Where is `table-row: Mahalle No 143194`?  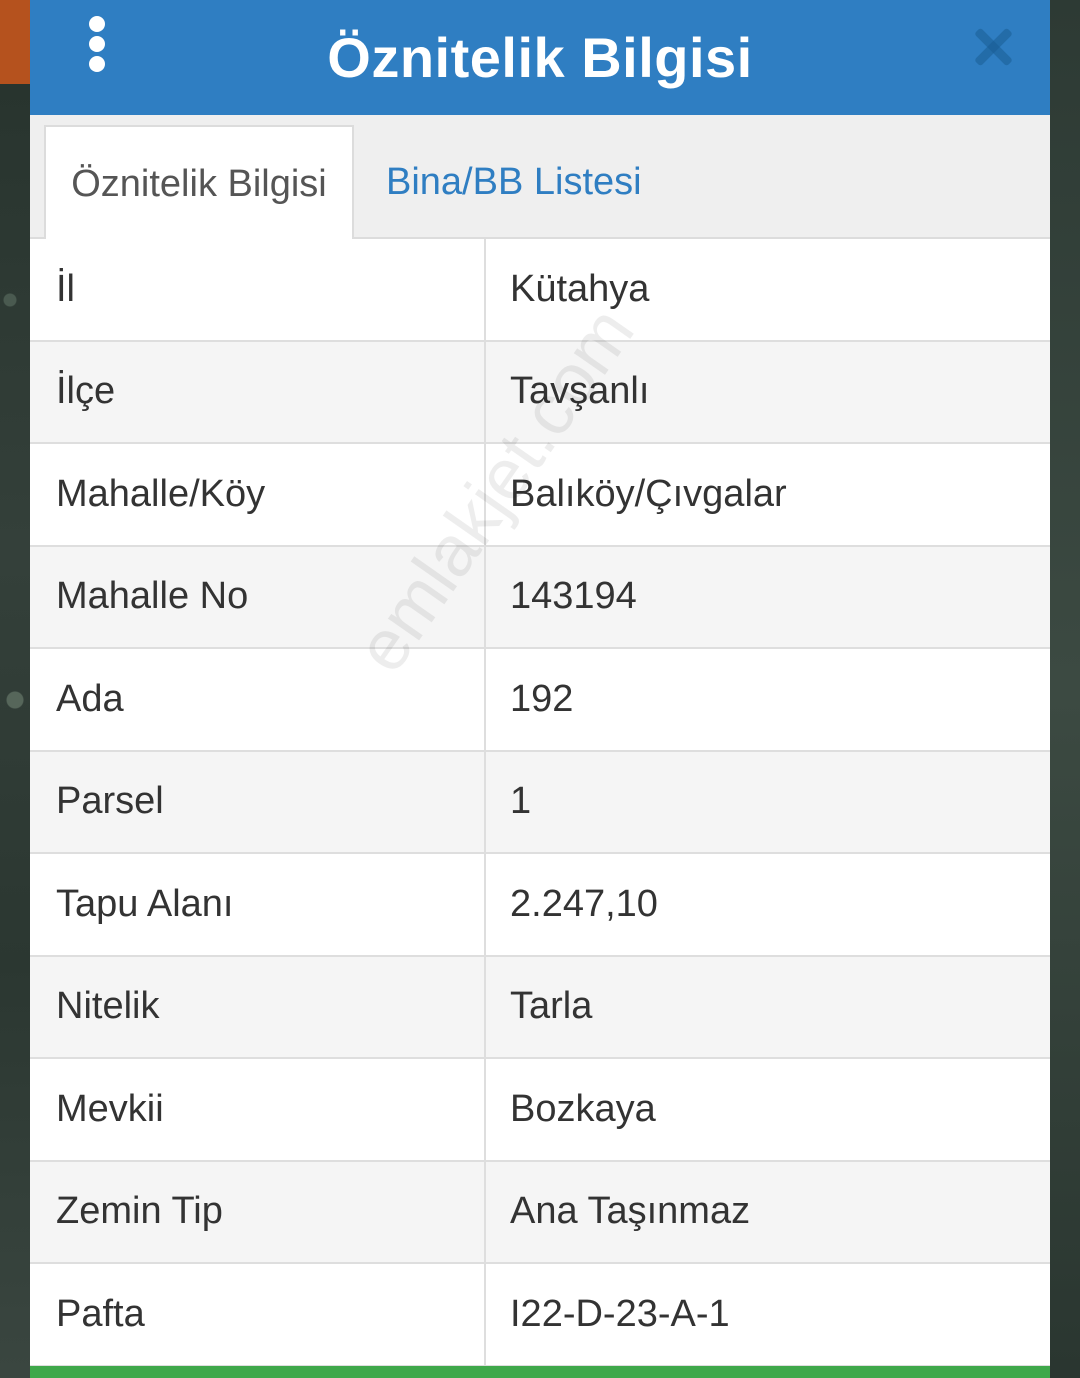 table-row: Mahalle No 143194 is located at coordinates (540, 597).